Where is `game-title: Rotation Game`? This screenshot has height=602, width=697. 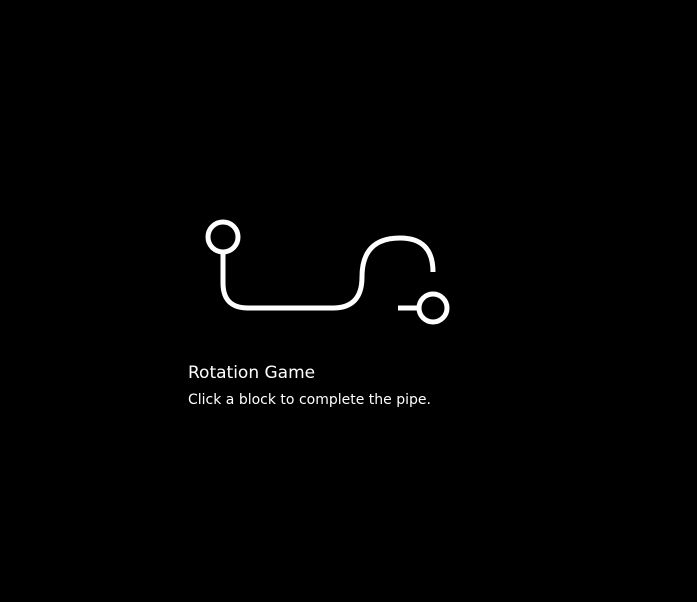 game-title: Rotation Game is located at coordinates (252, 373).